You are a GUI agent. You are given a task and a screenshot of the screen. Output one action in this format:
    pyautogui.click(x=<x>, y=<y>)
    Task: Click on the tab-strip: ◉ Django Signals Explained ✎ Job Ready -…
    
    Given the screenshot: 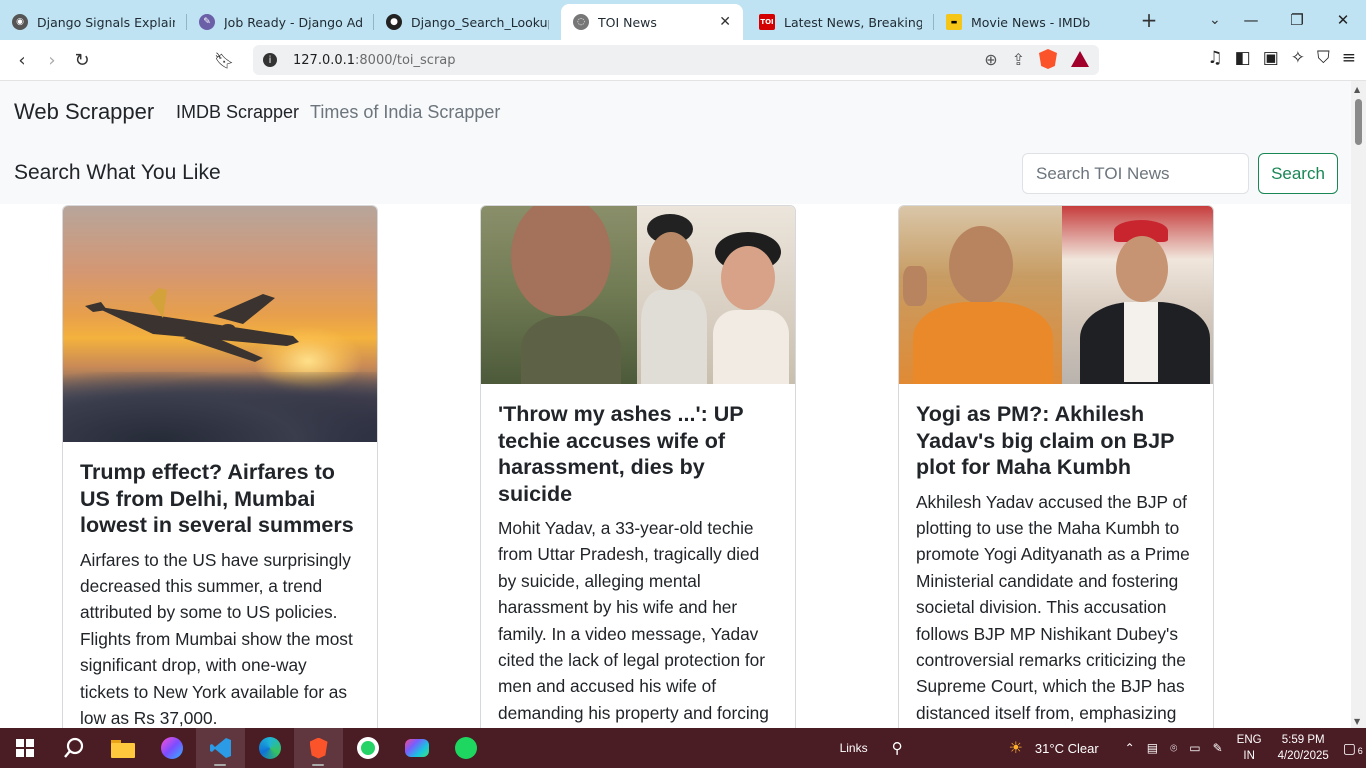 What is the action you would take?
    pyautogui.click(x=683, y=20)
    